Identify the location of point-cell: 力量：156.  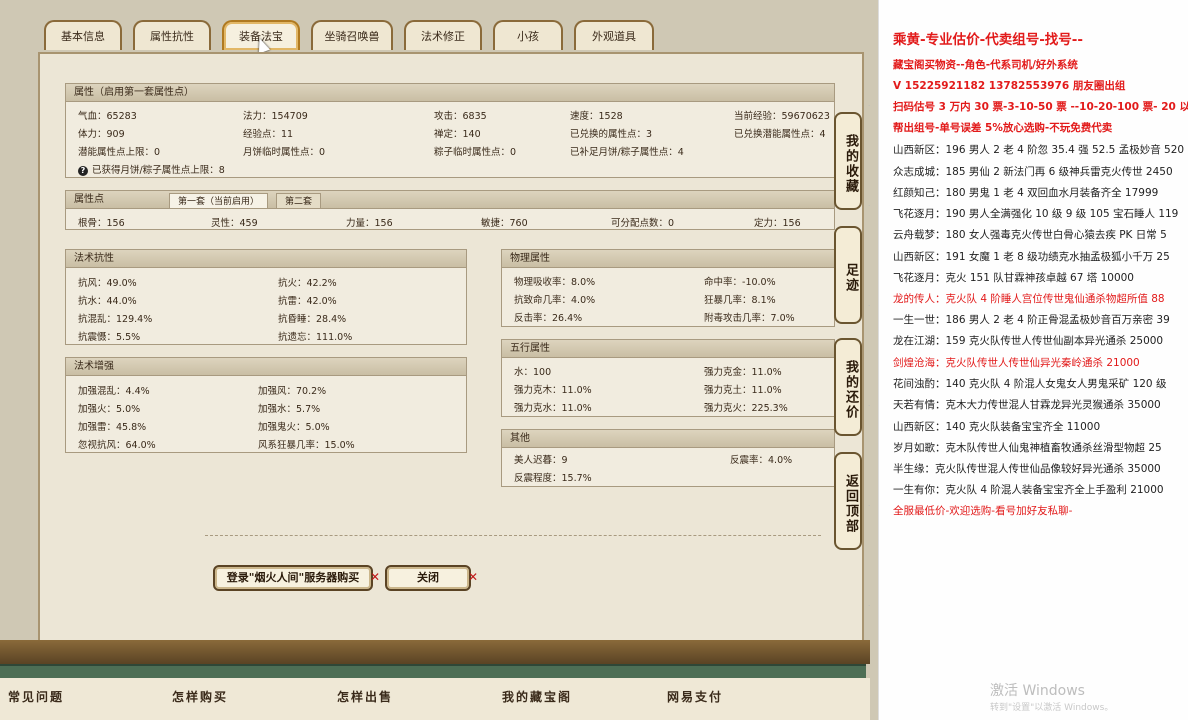
(369, 222).